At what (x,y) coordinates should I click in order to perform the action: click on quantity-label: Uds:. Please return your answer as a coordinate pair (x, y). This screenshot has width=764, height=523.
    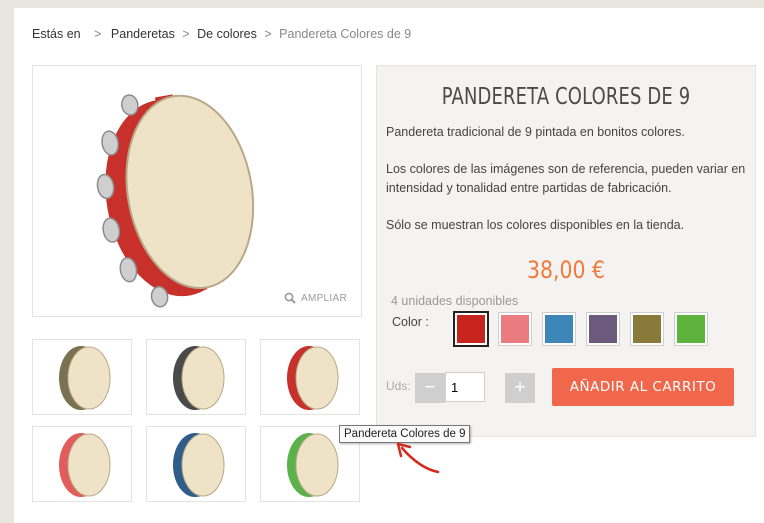
    Looking at the image, I should click on (398, 386).